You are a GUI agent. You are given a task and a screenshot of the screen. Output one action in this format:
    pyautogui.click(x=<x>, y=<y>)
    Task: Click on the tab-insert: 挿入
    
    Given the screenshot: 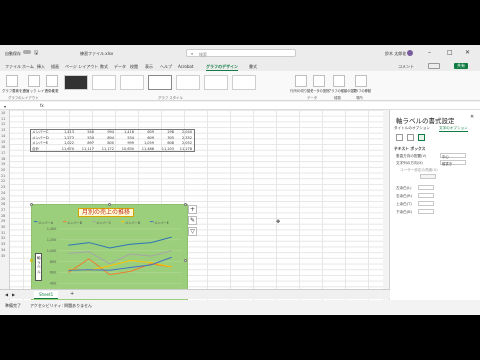 What is the action you would take?
    pyautogui.click(x=41, y=67)
    